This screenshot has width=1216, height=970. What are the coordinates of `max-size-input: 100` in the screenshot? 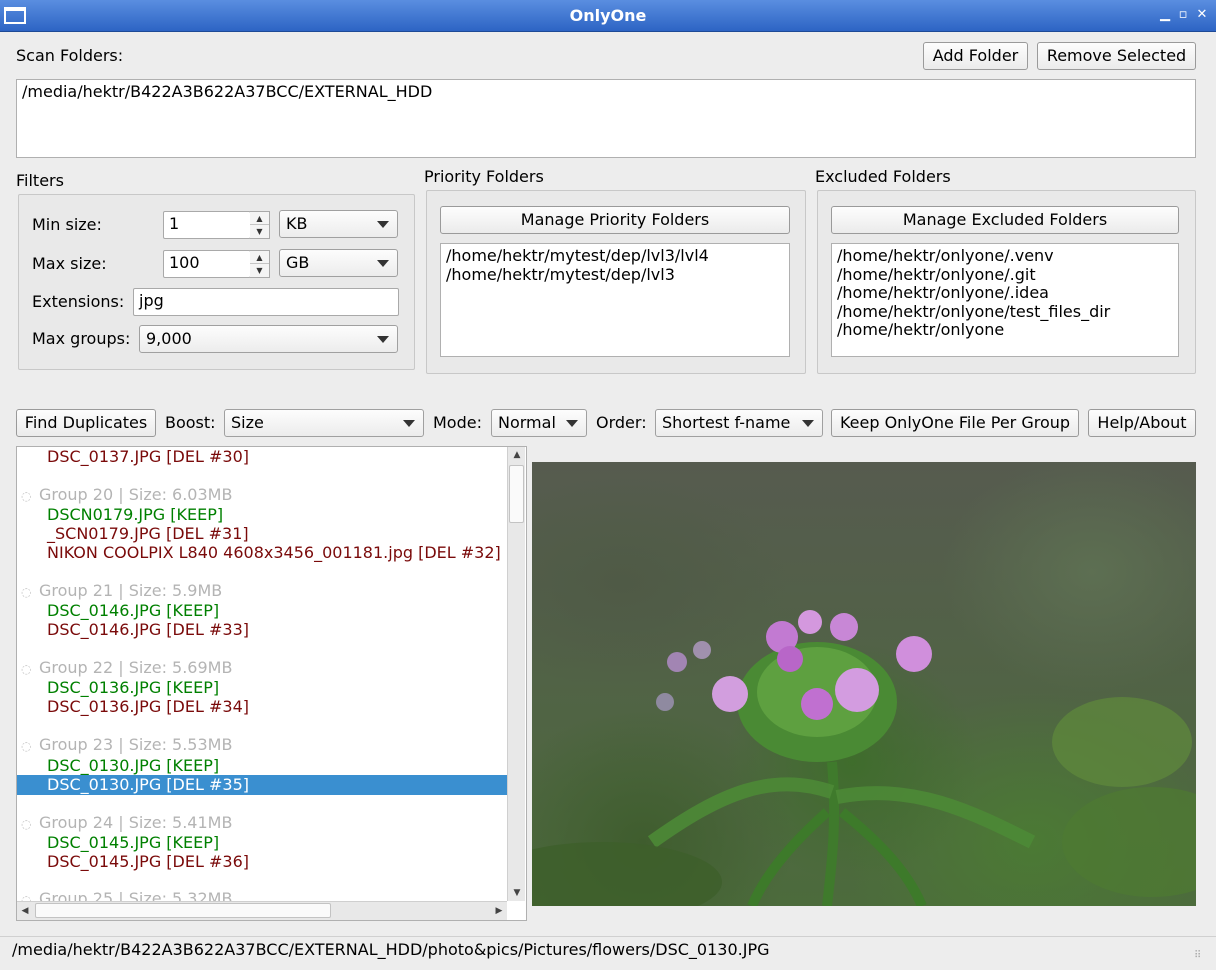 It's located at (207, 264).